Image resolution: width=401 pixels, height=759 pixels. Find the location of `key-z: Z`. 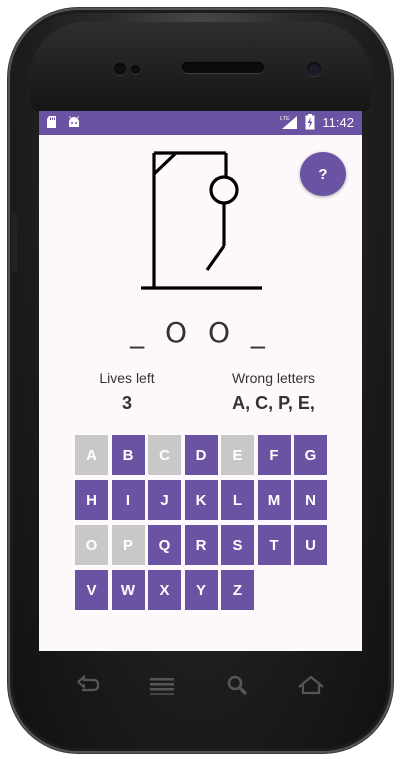

key-z: Z is located at coordinates (237, 590).